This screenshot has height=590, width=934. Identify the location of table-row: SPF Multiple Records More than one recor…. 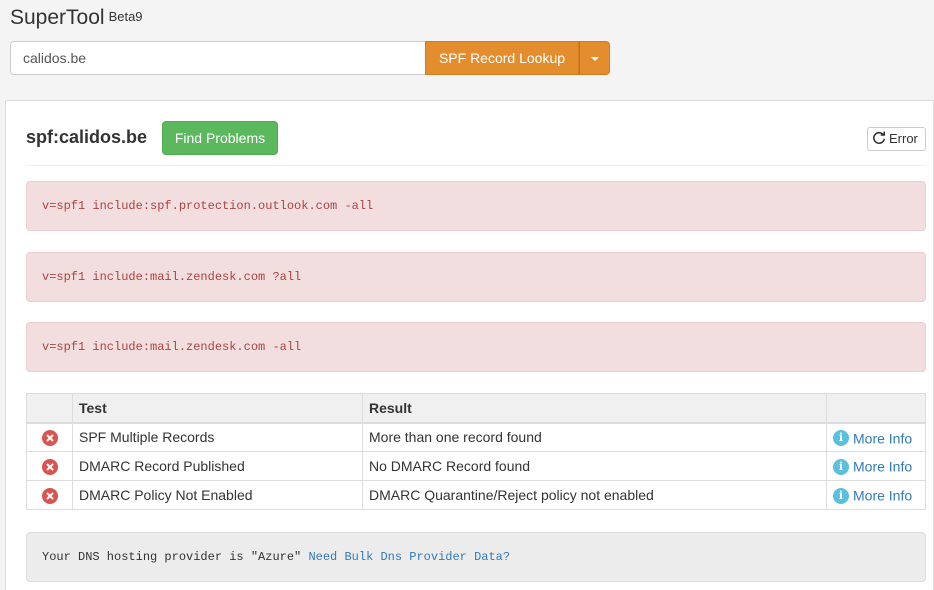
(476, 437).